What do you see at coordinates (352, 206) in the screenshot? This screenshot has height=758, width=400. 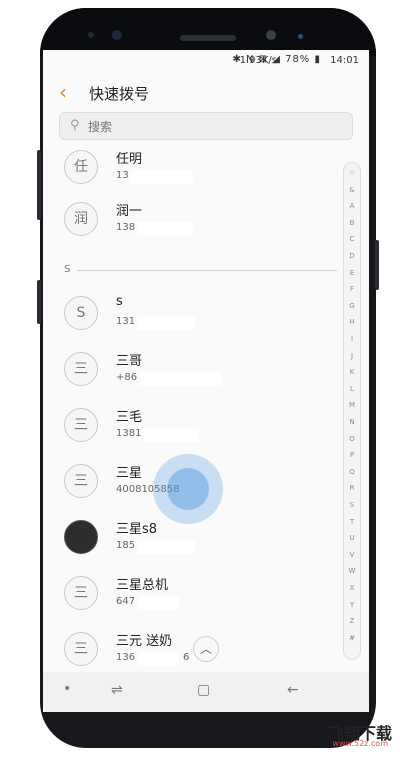 I see `index-letter: A` at bounding box center [352, 206].